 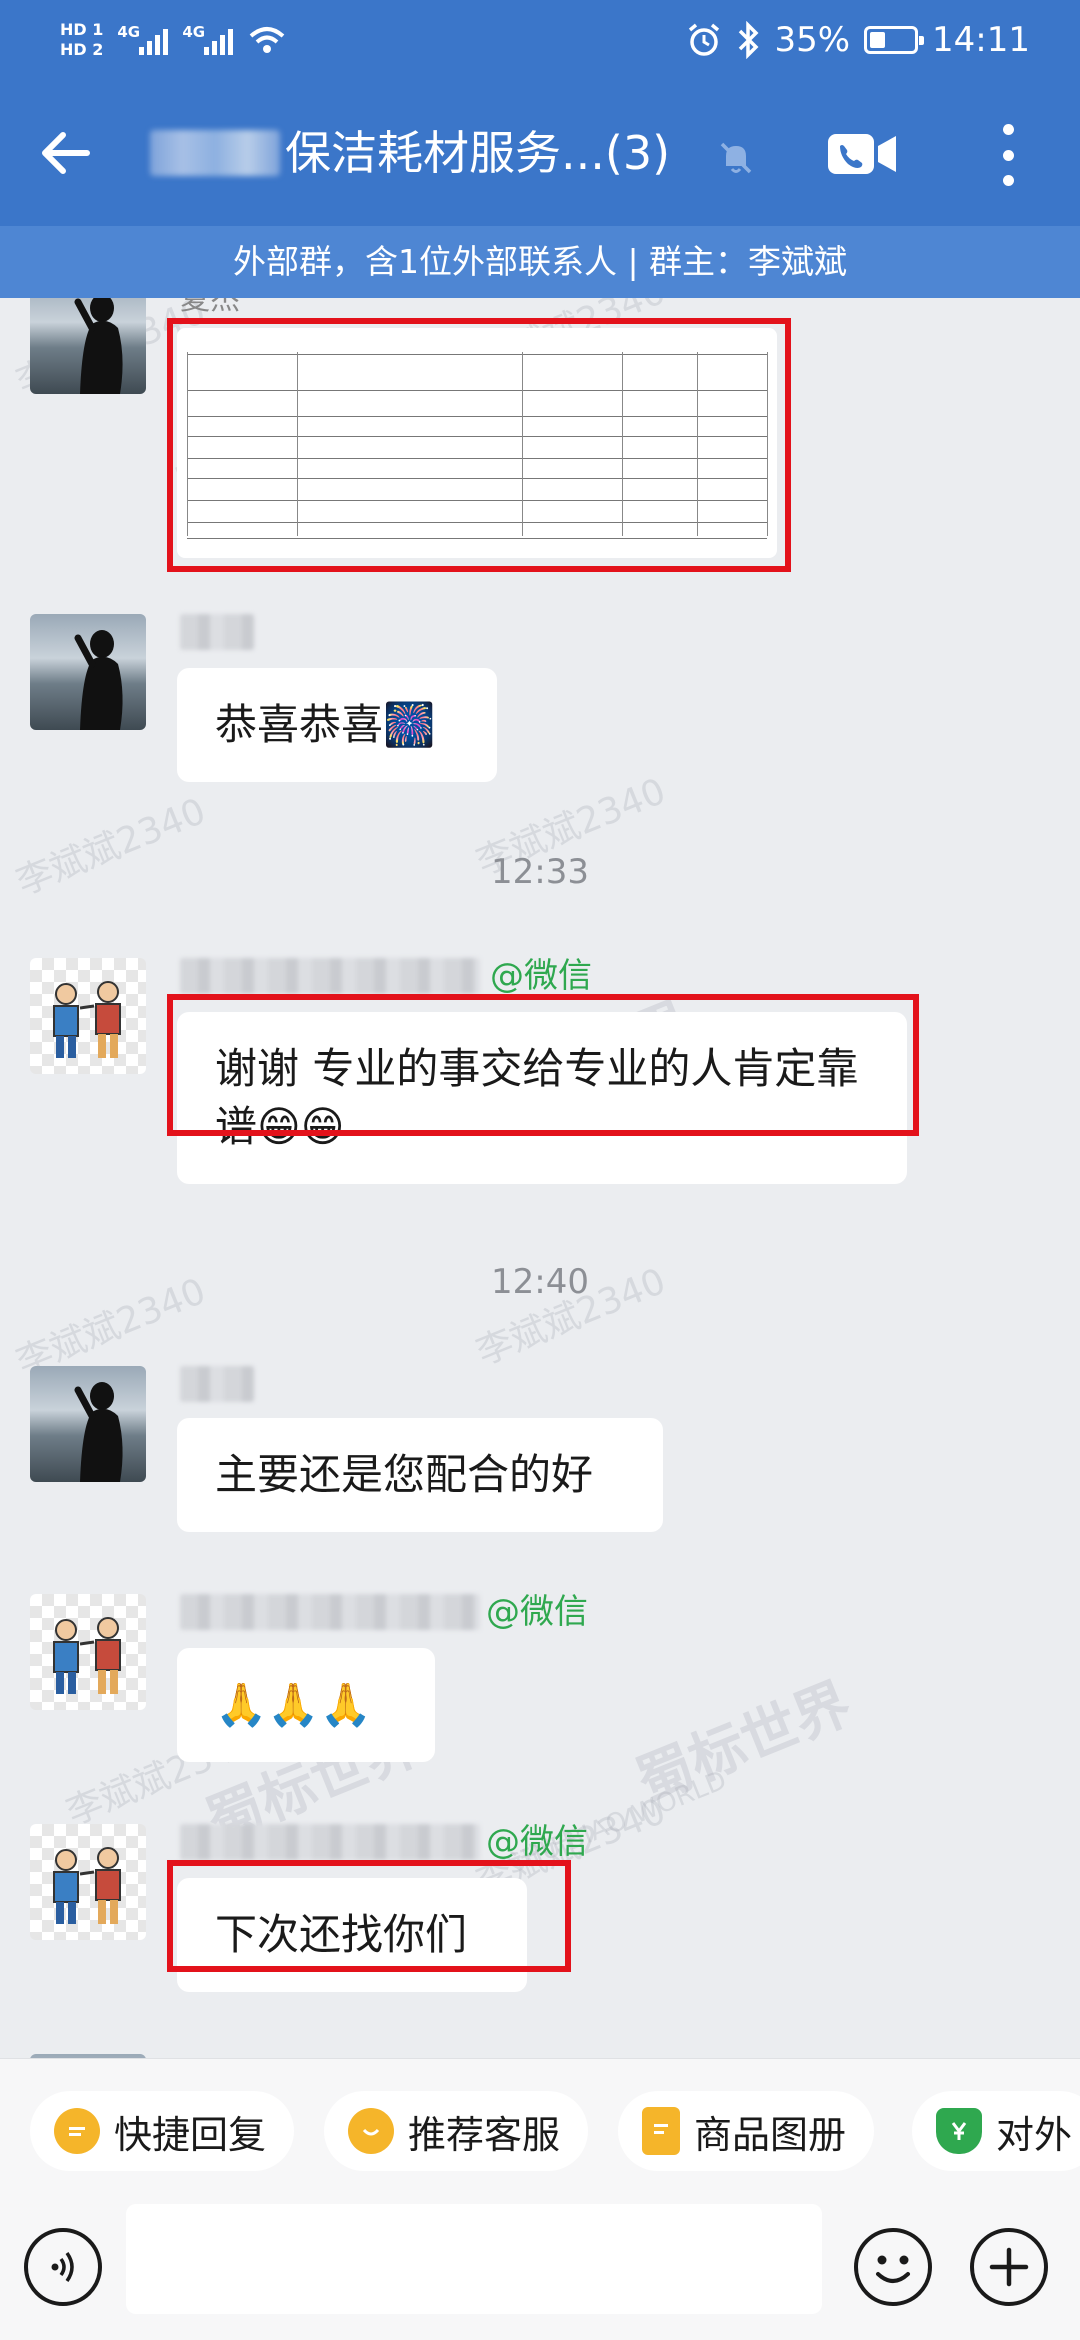 What do you see at coordinates (82, 49) in the screenshot?
I see `hd2-label: HD 2` at bounding box center [82, 49].